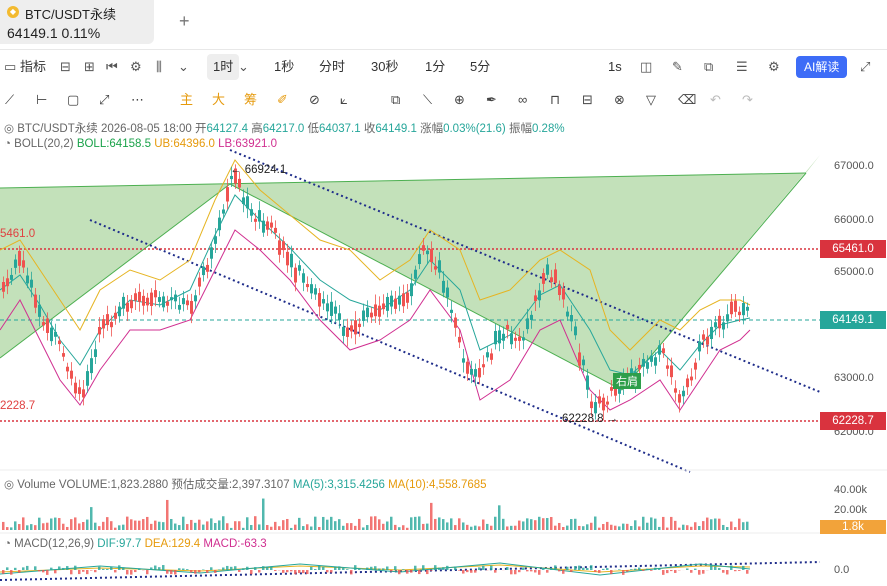 This screenshot has width=887, height=586. I want to click on lower-level-tag: 62228.7, so click(853, 421).